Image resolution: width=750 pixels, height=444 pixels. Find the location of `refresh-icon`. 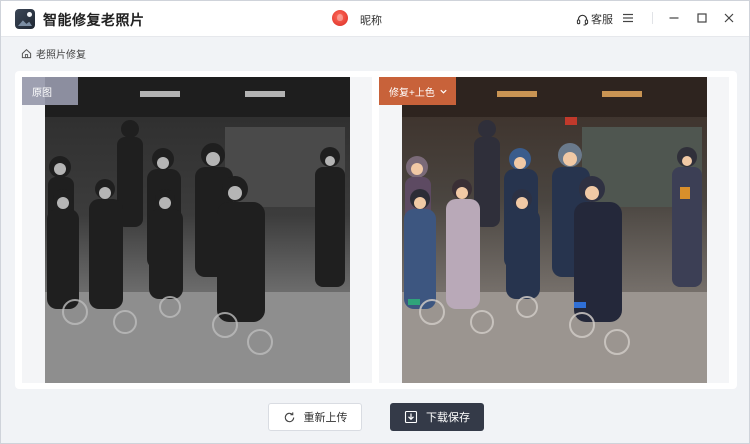

refresh-icon is located at coordinates (289, 416).